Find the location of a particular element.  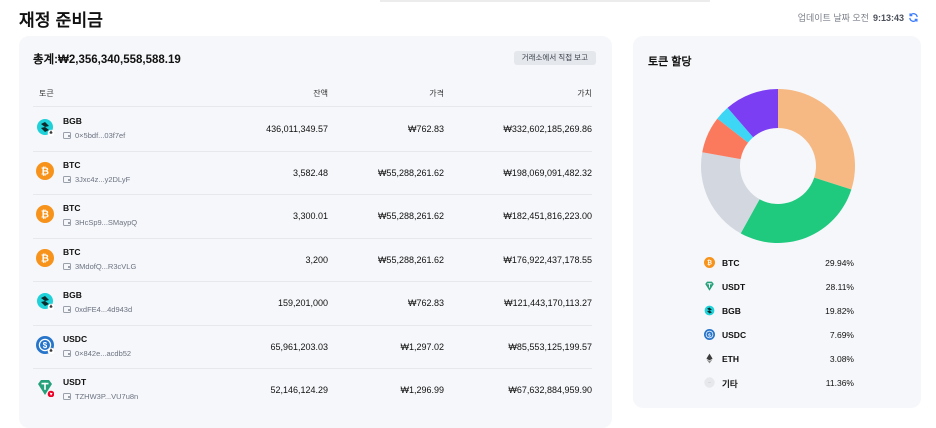

wallet-address-text: 0×842e...acdb52 is located at coordinates (103, 353).